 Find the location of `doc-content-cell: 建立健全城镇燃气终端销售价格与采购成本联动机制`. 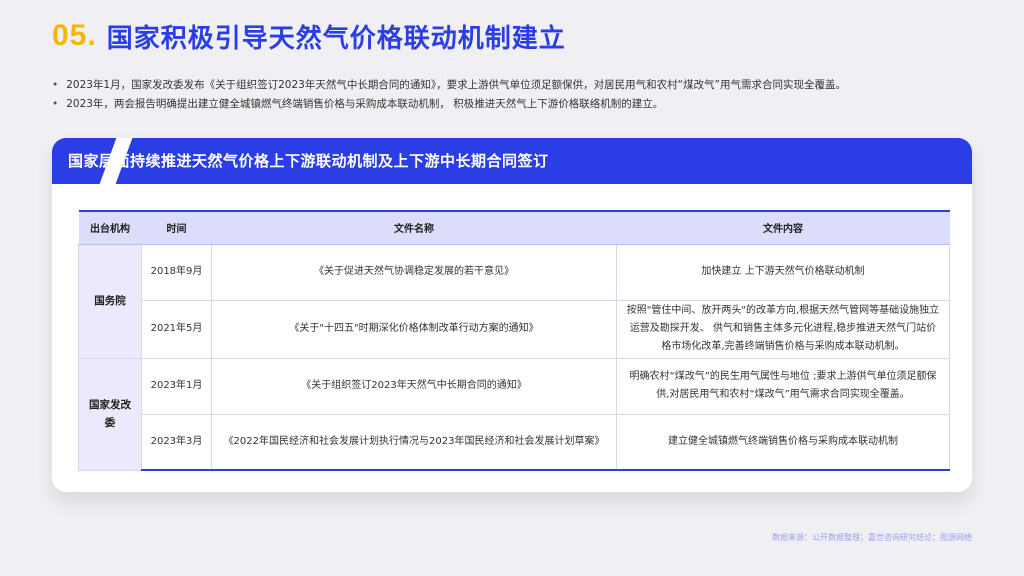

doc-content-cell: 建立健全城镇燃气终端销售价格与采购成本联动机制 is located at coordinates (783, 442).